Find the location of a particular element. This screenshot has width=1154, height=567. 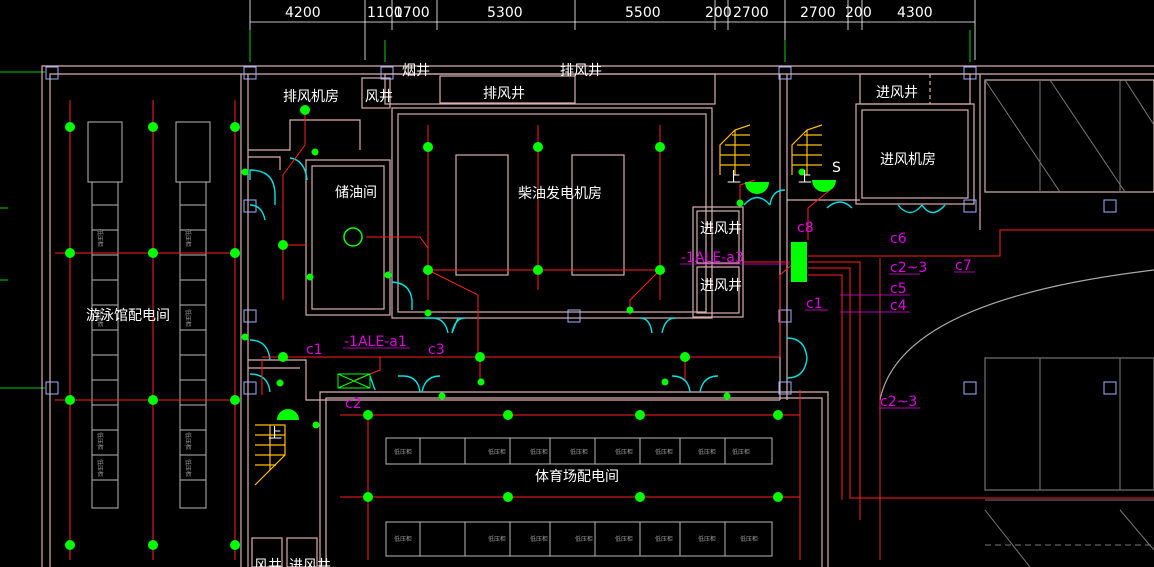

room-intake-shaft-b: 进风井 is located at coordinates (721, 286).